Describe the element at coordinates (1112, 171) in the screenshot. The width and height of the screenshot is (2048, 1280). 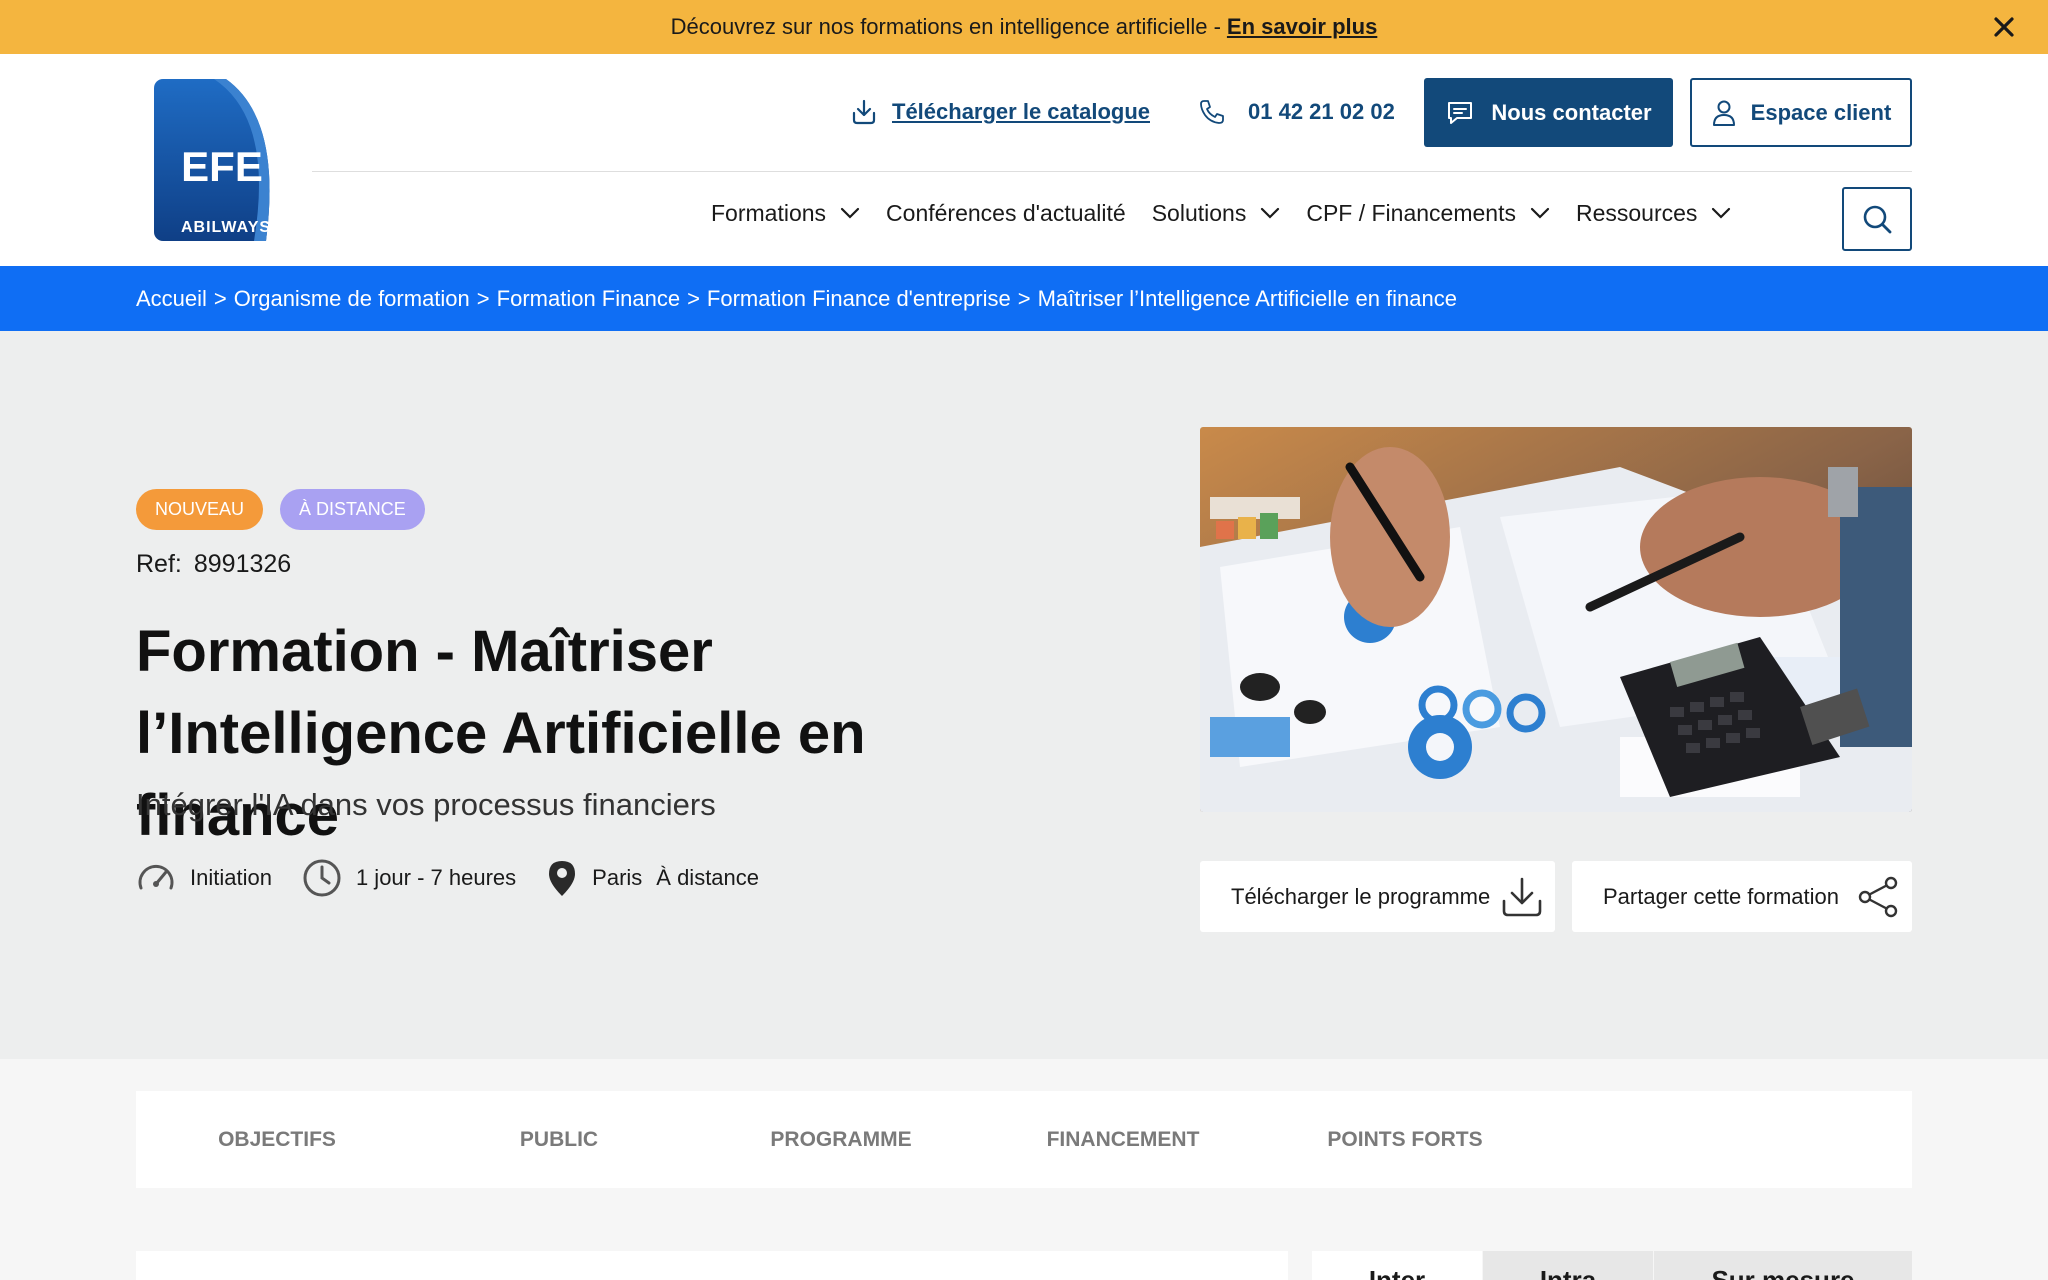
I see `header-divider` at that location.